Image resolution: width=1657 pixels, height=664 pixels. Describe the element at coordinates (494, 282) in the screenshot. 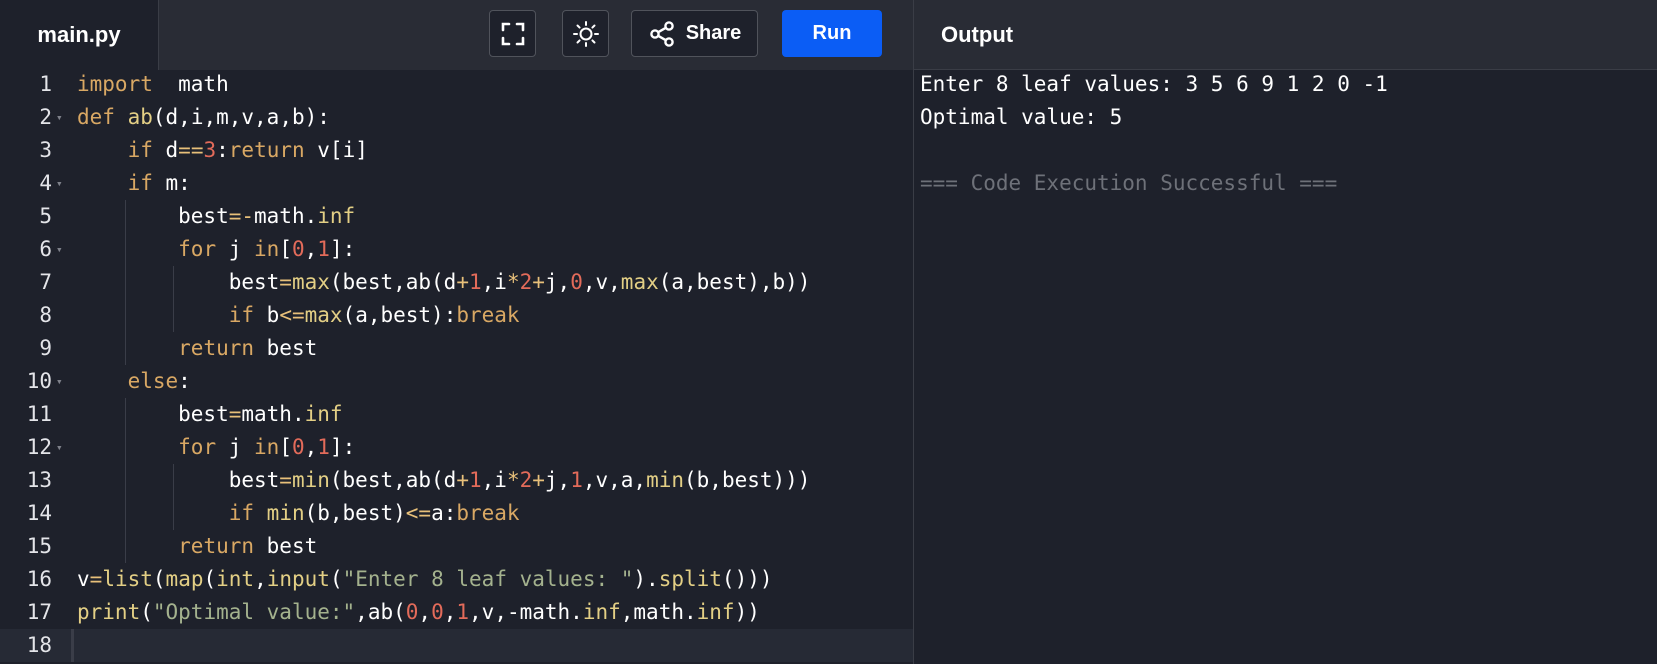

I see `code-token: ,i` at that location.